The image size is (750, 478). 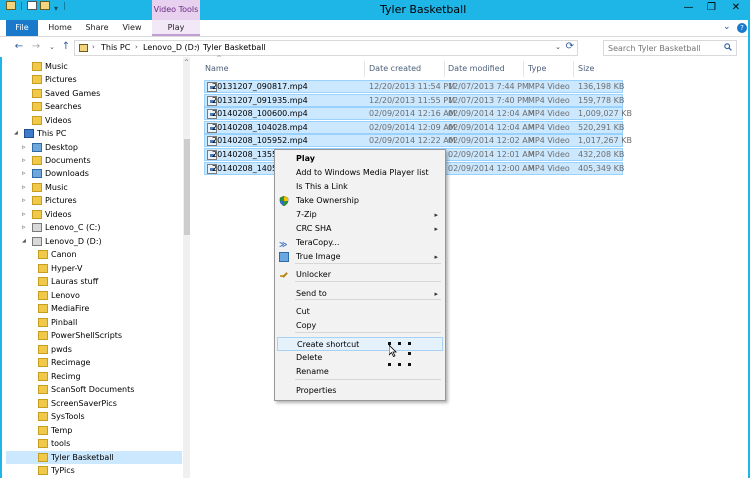 I want to click on menu-item-label: Is This a Link, so click(x=322, y=186).